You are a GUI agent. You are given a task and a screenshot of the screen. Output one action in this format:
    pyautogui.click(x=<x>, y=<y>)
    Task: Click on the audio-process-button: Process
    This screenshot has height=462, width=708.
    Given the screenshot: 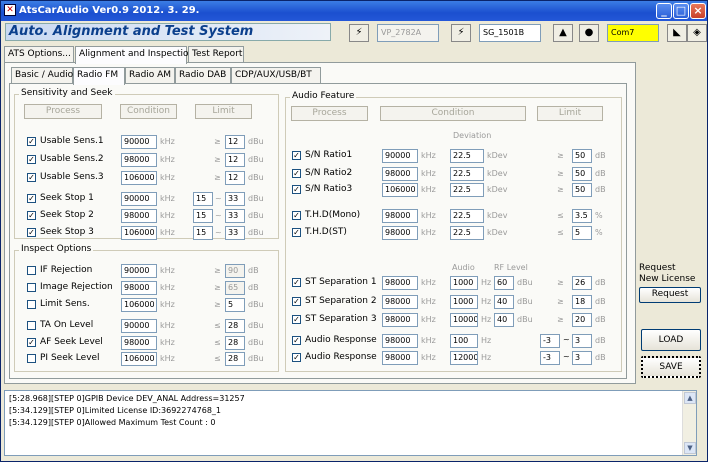 What is the action you would take?
    pyautogui.click(x=329, y=113)
    